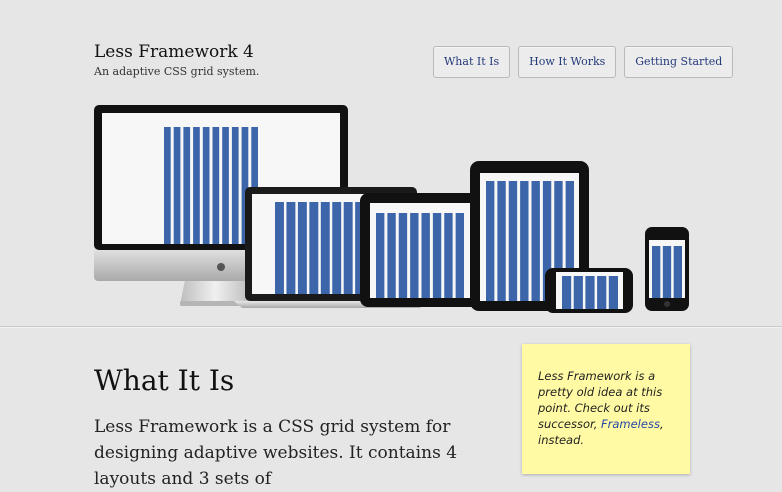 This screenshot has height=492, width=782. I want to click on phone-portrait-icon, so click(667, 269).